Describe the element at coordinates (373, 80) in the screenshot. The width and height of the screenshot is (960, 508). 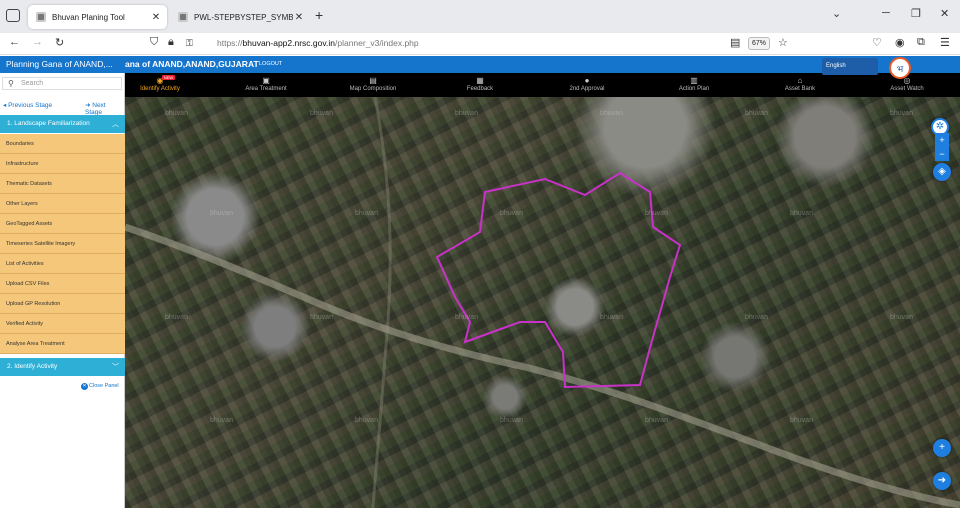
I see `map-composition-icon: ▤` at that location.